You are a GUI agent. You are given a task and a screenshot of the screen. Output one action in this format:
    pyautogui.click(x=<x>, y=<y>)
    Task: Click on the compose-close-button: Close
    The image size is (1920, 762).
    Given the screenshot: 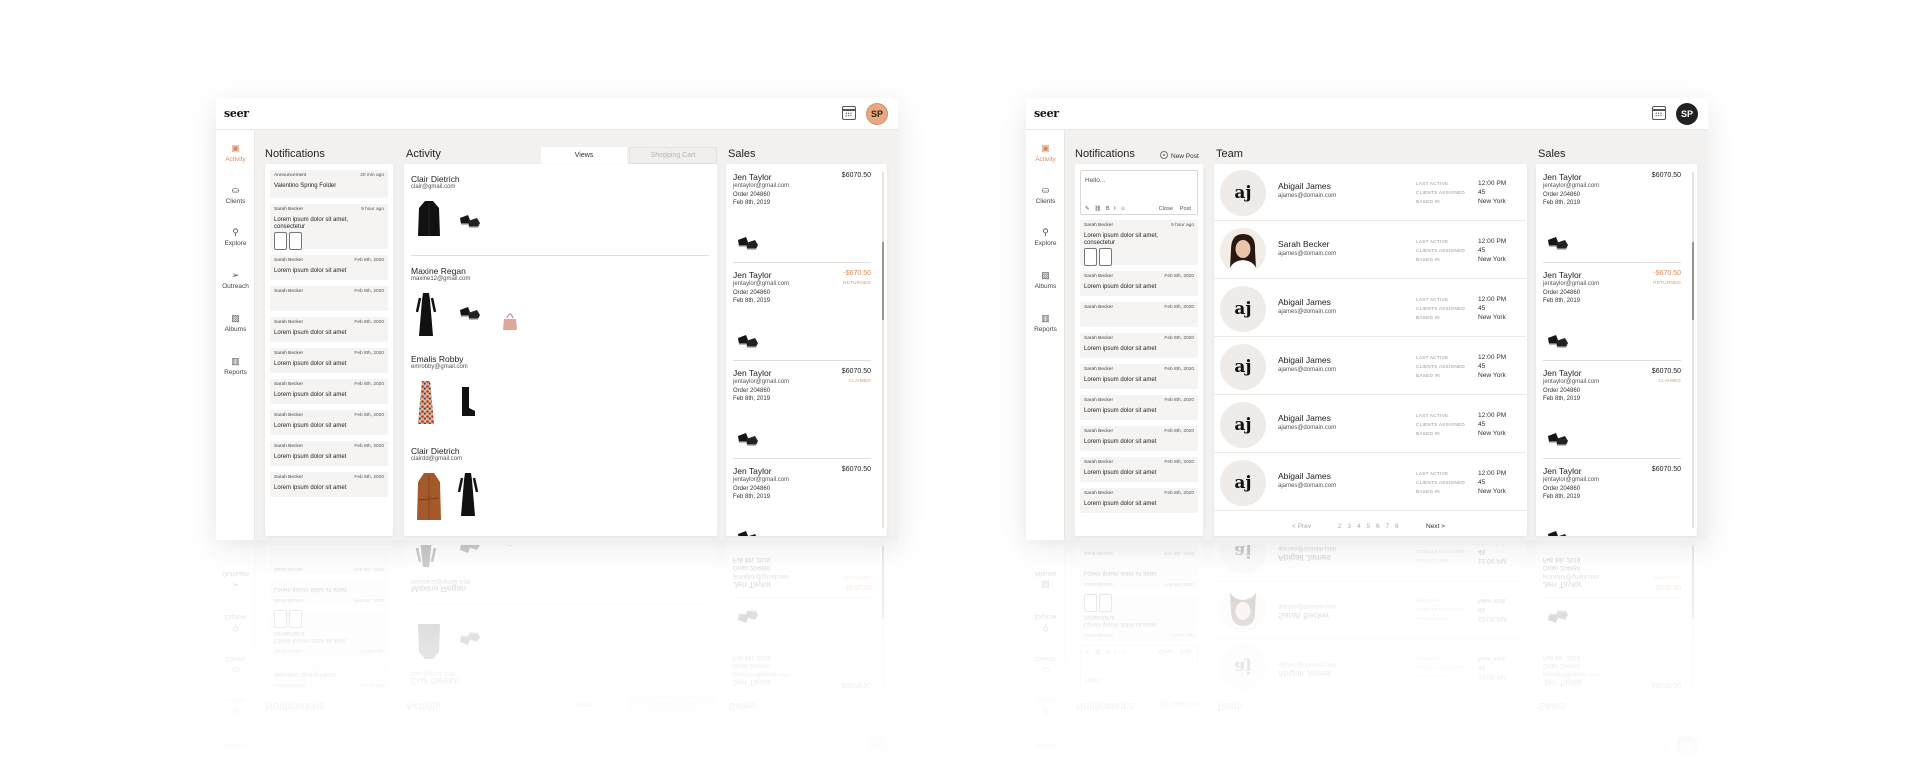 What is the action you would take?
    pyautogui.click(x=1166, y=209)
    